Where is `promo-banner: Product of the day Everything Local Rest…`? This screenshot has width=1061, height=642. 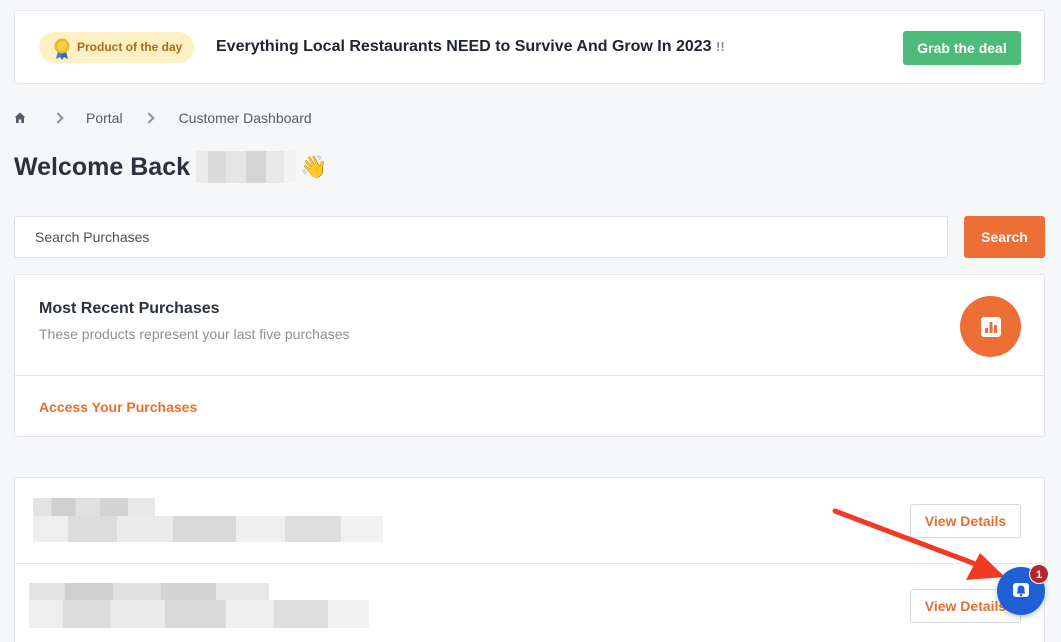 promo-banner: Product of the day Everything Local Rest… is located at coordinates (529, 47).